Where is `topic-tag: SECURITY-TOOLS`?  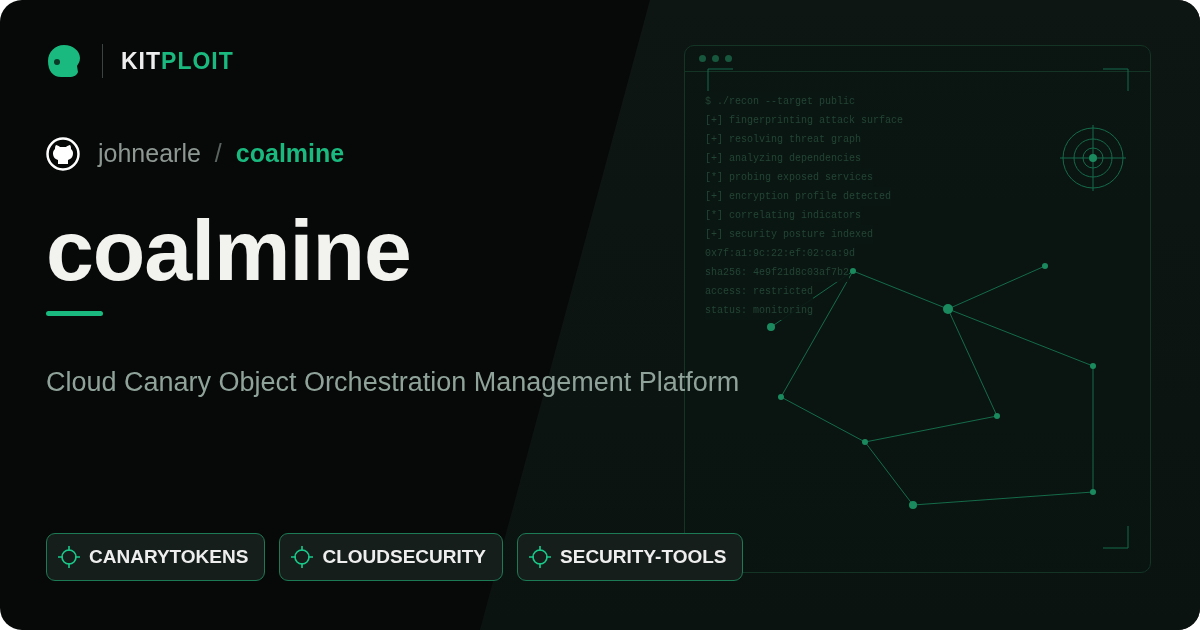
topic-tag: SECURITY-TOOLS is located at coordinates (630, 557).